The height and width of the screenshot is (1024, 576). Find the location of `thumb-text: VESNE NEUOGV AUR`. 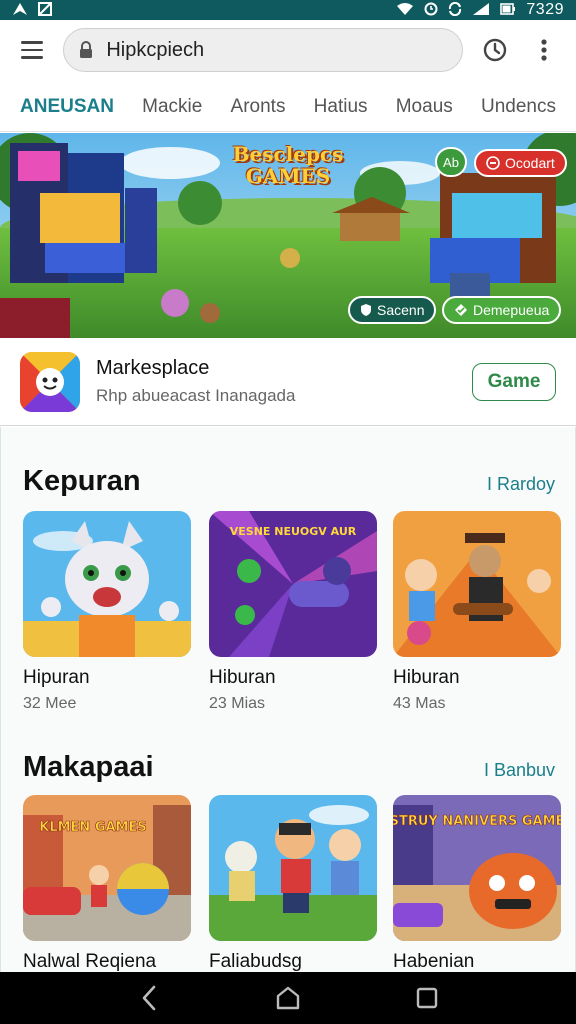

thumb-text: VESNE NEUOGV AUR is located at coordinates (293, 531).